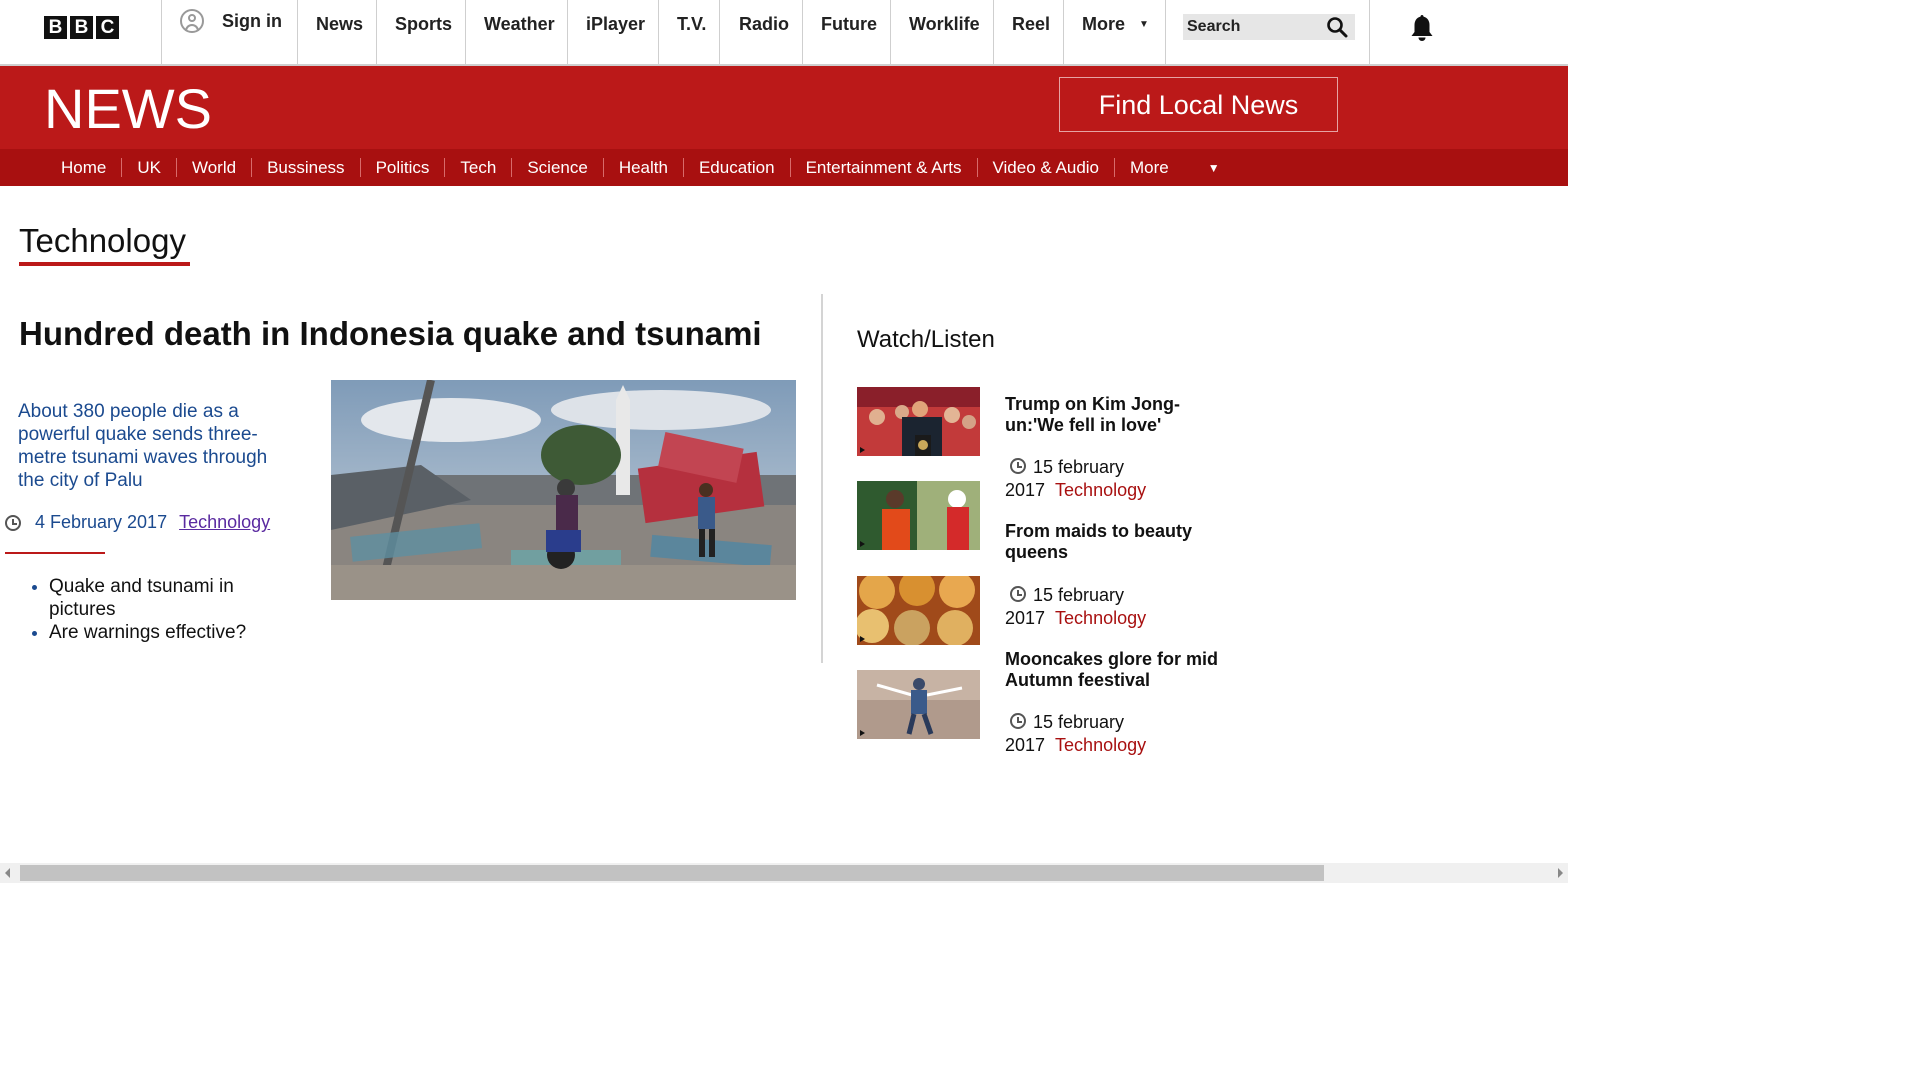 The height and width of the screenshot is (1080, 1920). I want to click on notification-bell-icon, so click(1422, 28).